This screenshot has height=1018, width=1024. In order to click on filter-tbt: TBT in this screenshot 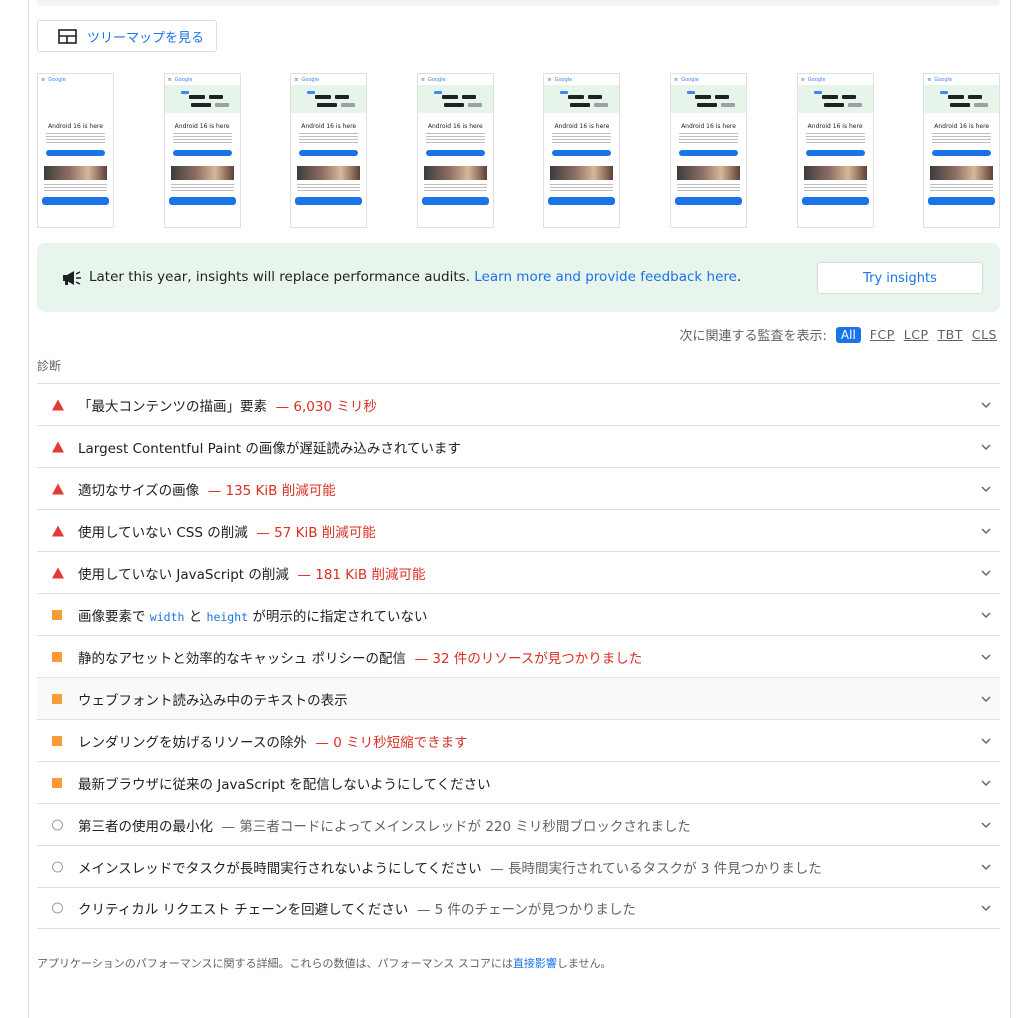, I will do `click(950, 334)`.